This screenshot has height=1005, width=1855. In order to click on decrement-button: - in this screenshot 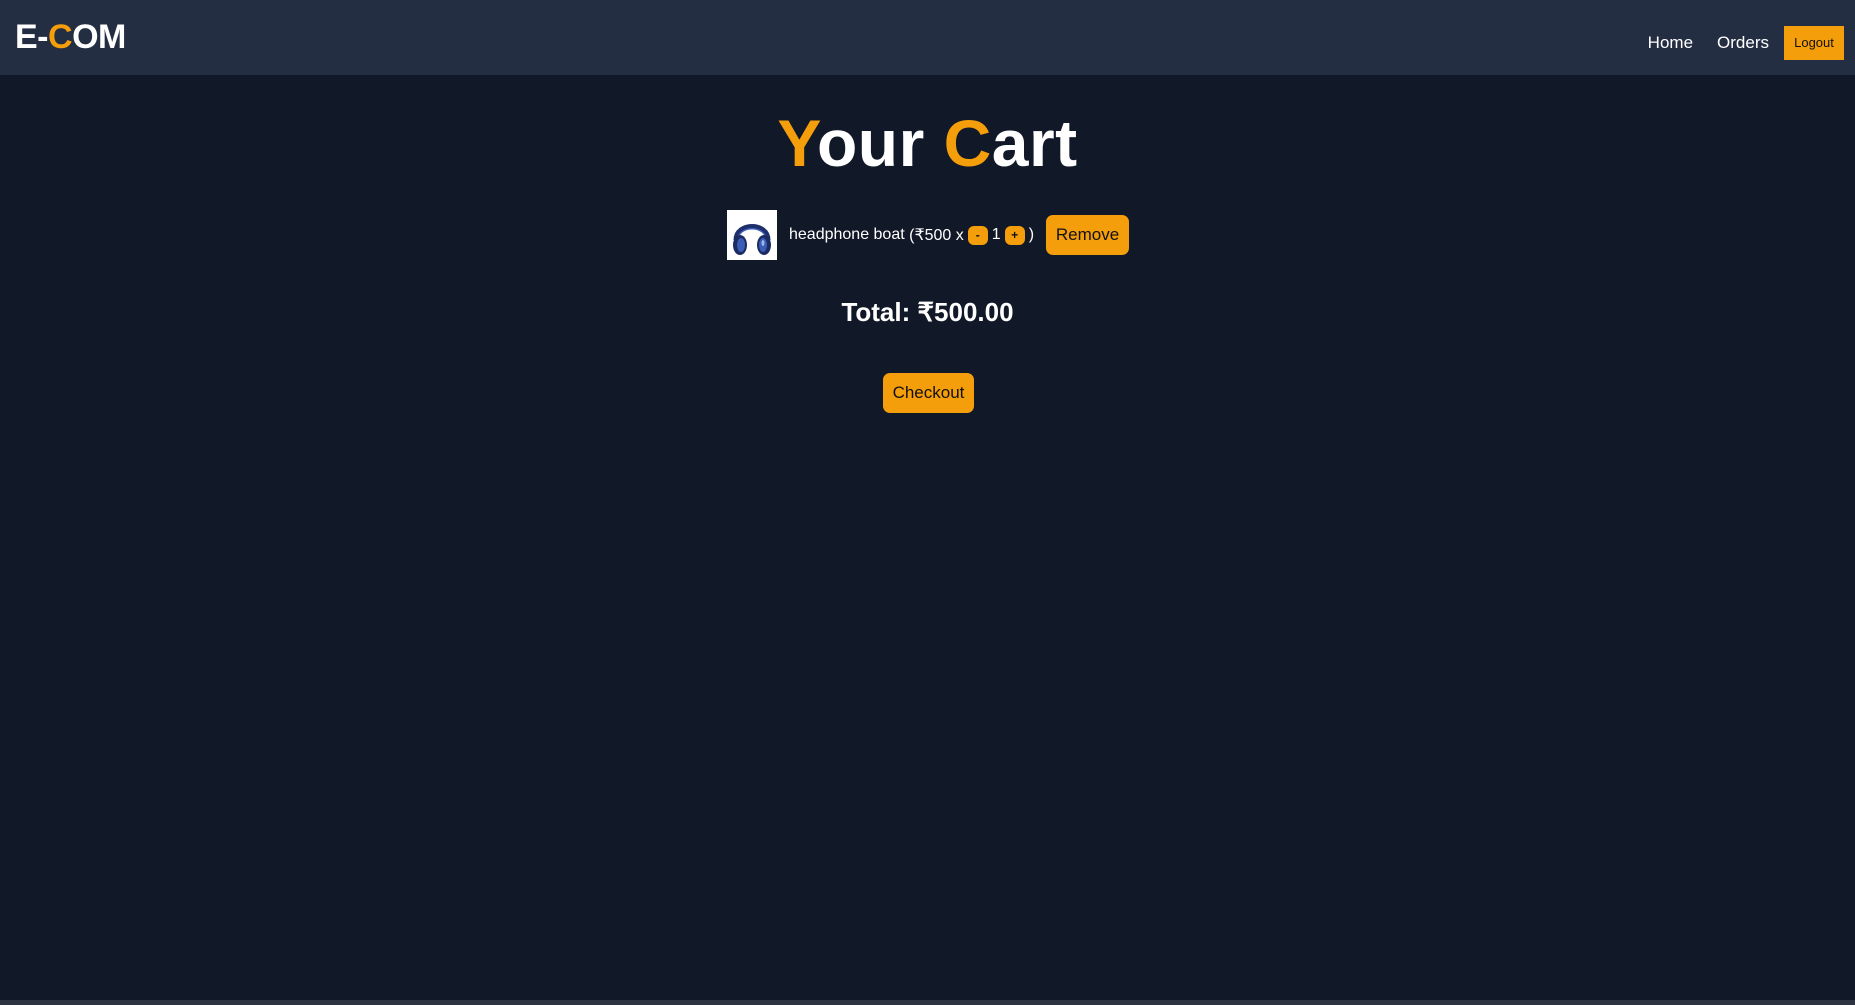, I will do `click(977, 235)`.